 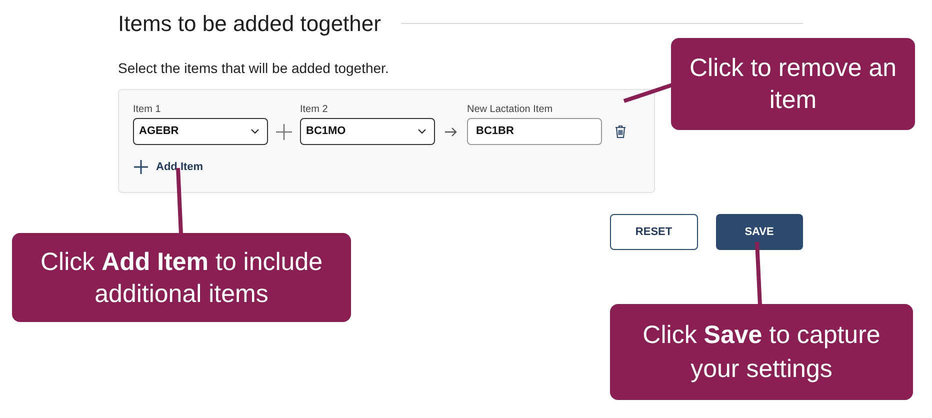 What do you see at coordinates (451, 131) in the screenshot?
I see `arrow-icon` at bounding box center [451, 131].